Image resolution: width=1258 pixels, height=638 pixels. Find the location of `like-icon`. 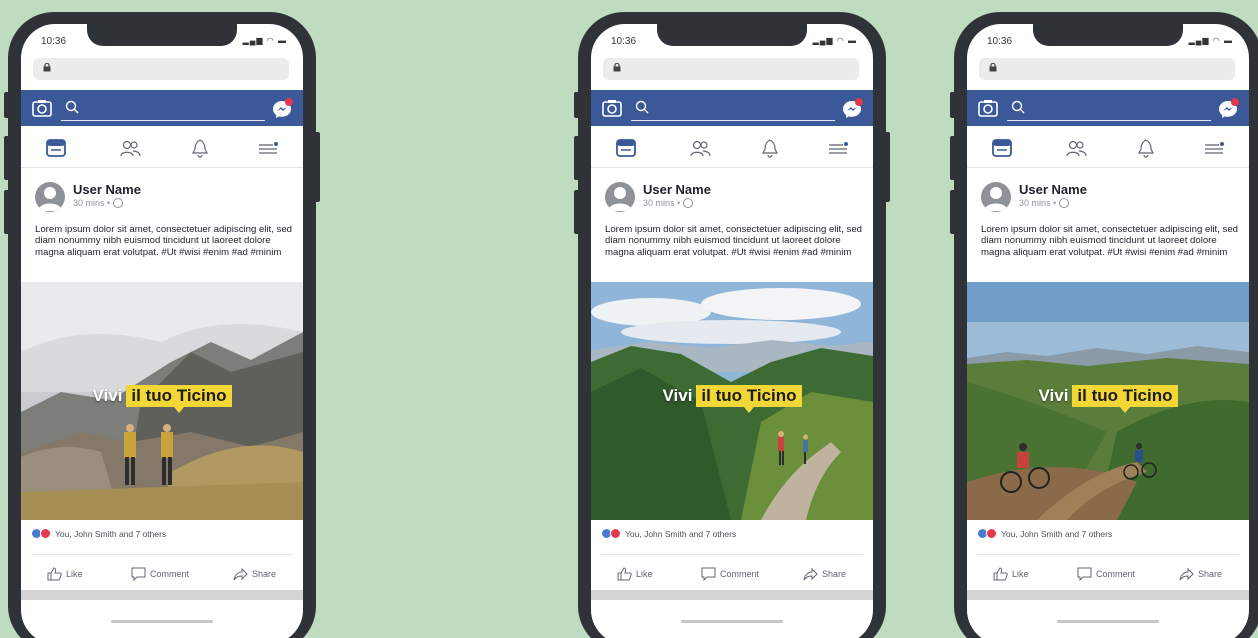

like-icon is located at coordinates (54, 574).